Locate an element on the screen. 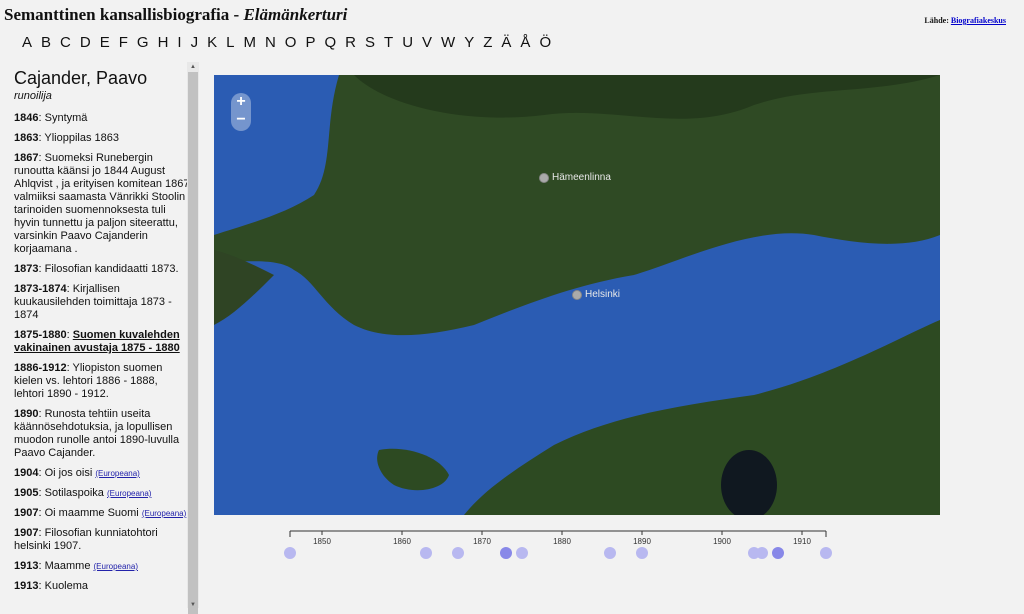 This screenshot has height=614, width=1024. letter-link: N is located at coordinates (270, 42).